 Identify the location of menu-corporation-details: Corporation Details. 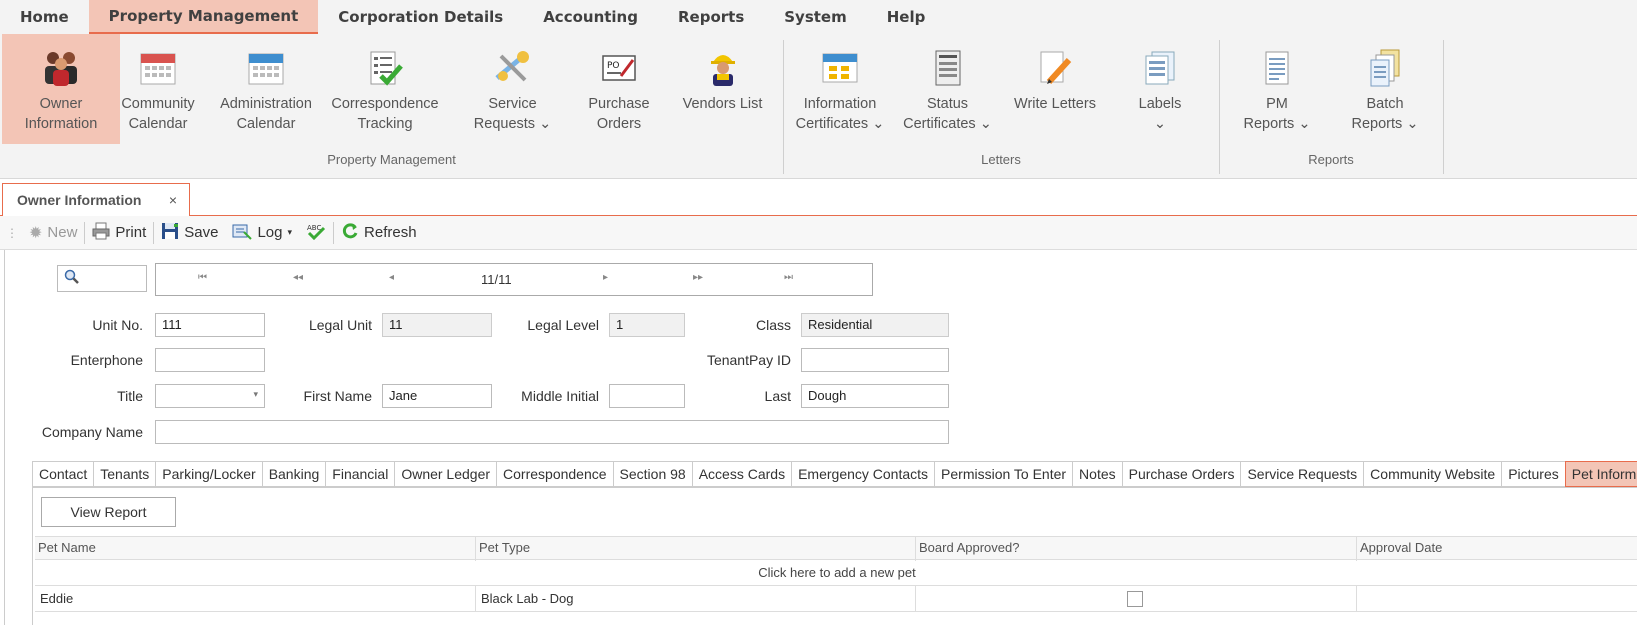
(420, 17).